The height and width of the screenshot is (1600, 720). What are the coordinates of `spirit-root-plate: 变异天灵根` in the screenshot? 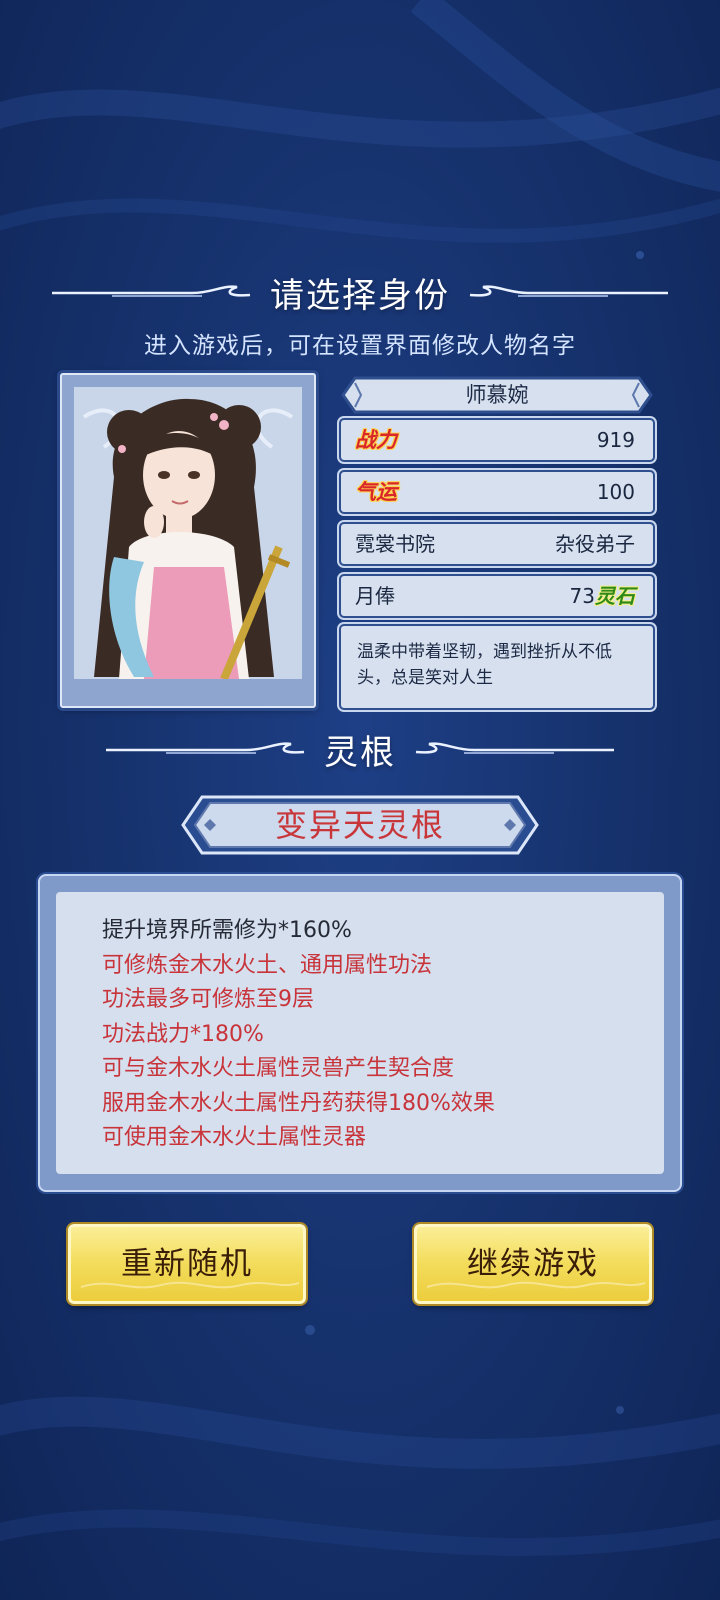 It's located at (360, 825).